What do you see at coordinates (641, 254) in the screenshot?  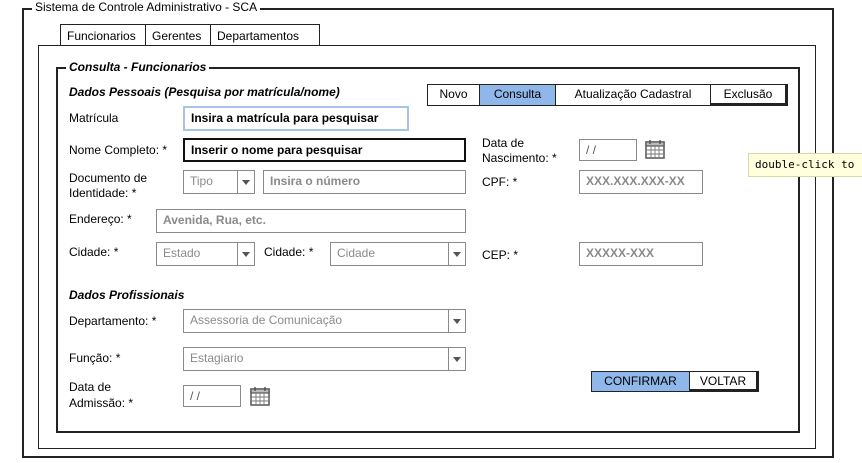 I see `cep-input: XXXXX-XXX` at bounding box center [641, 254].